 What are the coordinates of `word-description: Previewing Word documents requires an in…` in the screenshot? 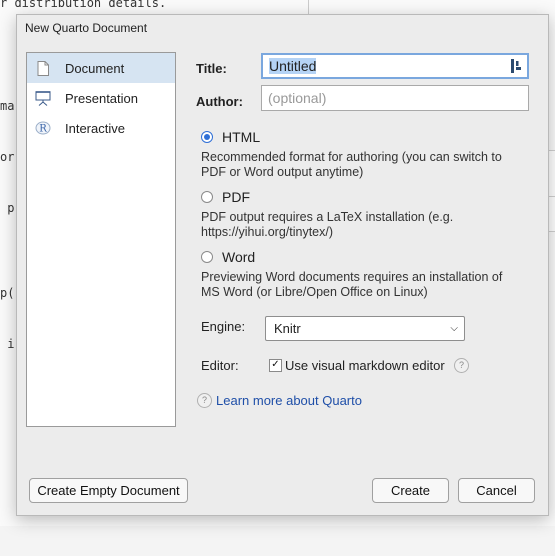 It's located at (366, 285).